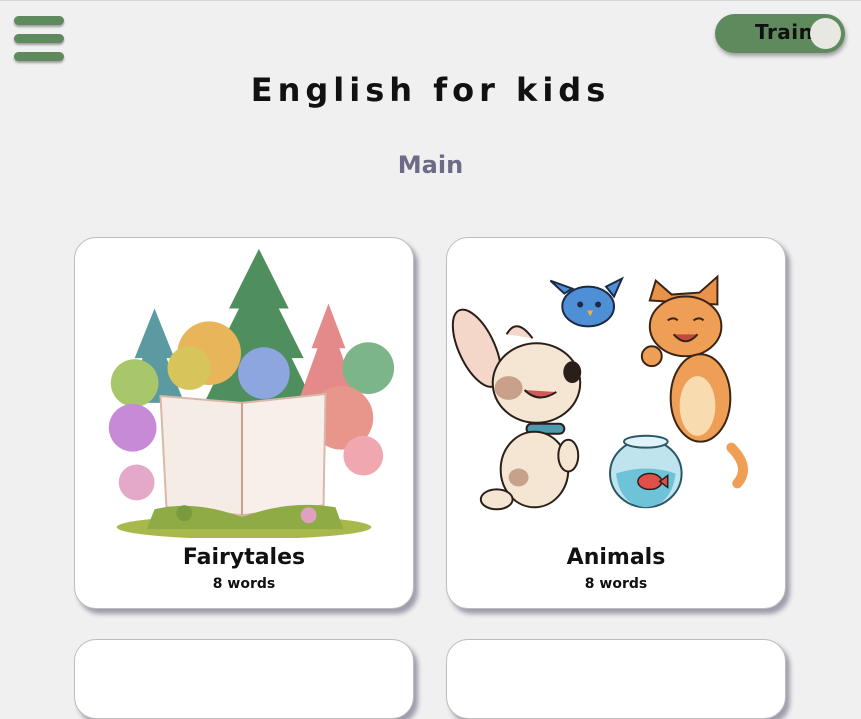  I want to click on toggle-knob, so click(825, 33).